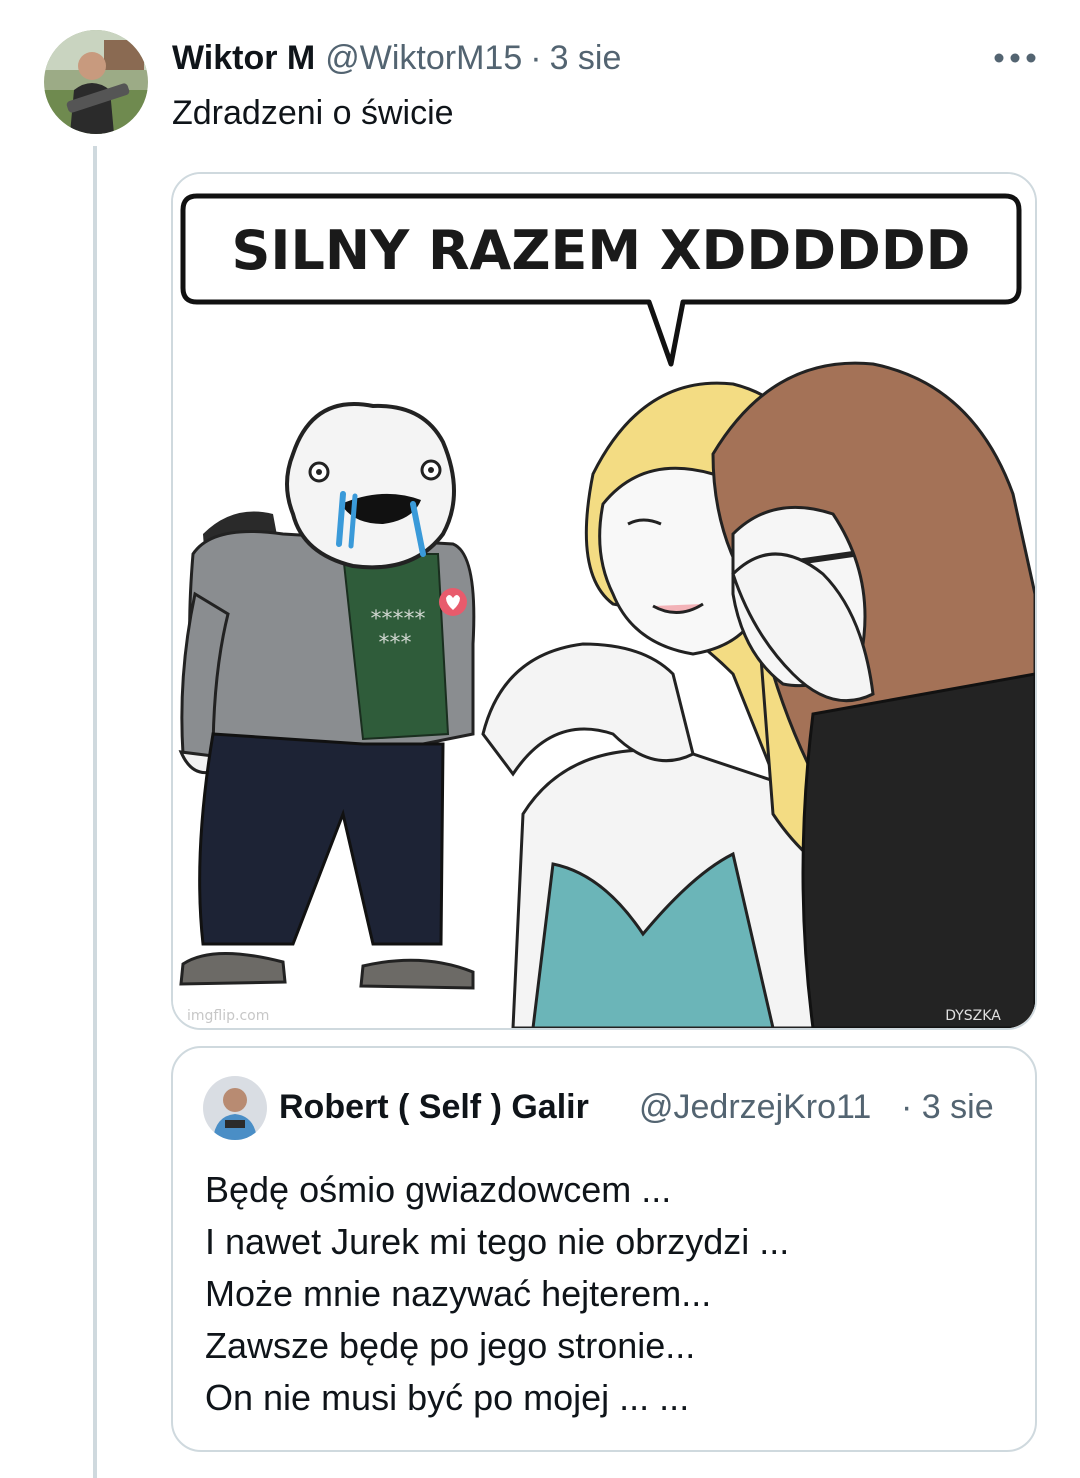  What do you see at coordinates (973, 1016) in the screenshot?
I see `dyszka-watermark: DYSZKA` at bounding box center [973, 1016].